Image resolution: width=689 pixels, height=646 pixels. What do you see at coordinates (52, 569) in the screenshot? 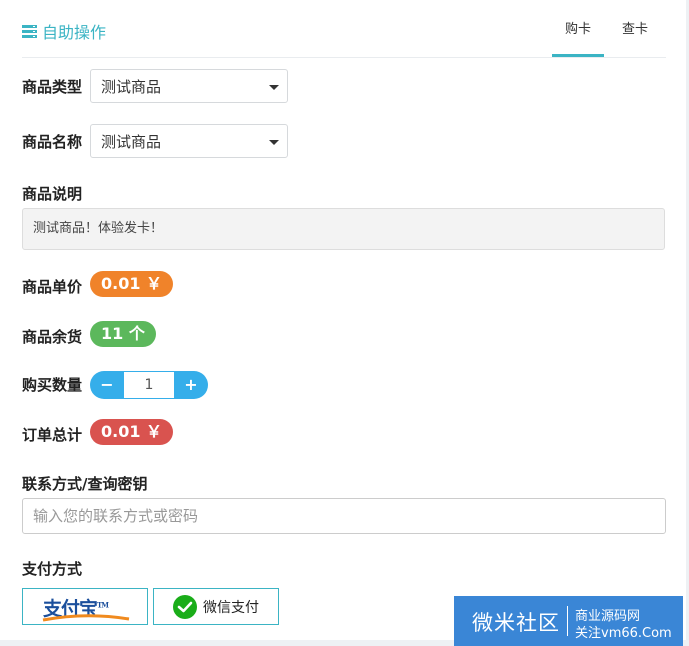
I see `payment-method-label: 支付方式` at bounding box center [52, 569].